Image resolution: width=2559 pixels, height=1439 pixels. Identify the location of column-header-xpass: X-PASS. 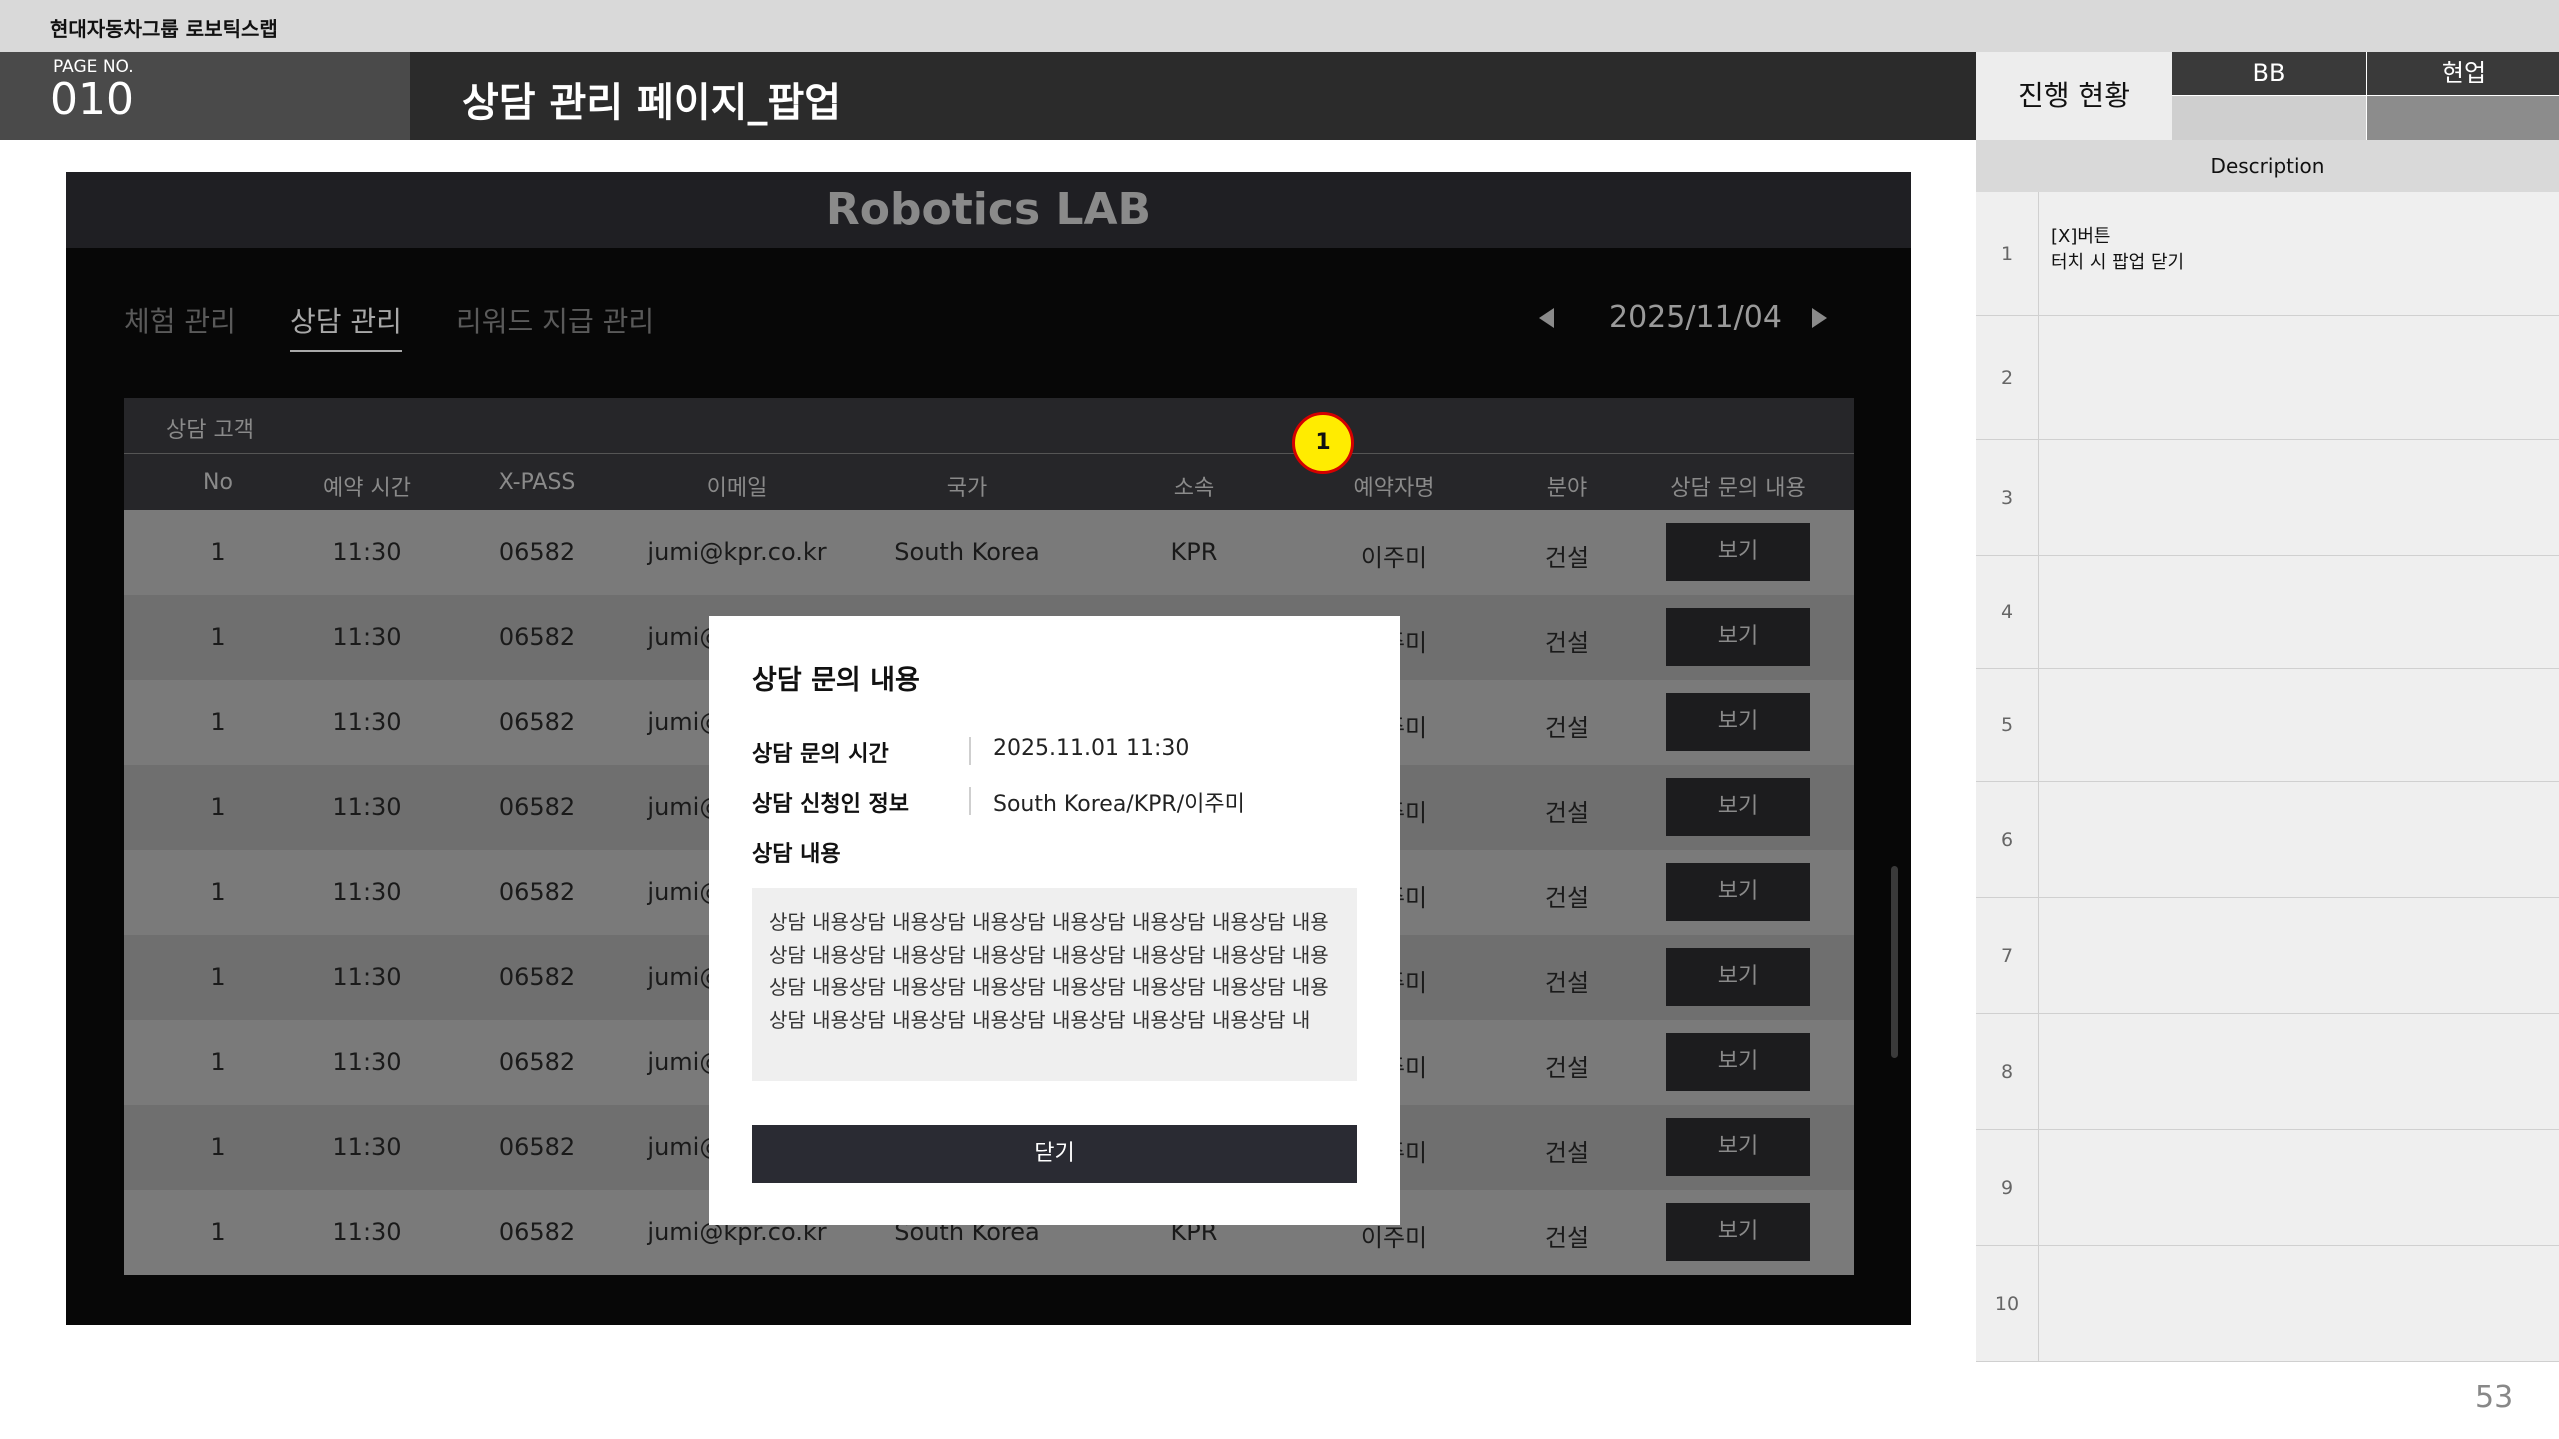
(537, 482).